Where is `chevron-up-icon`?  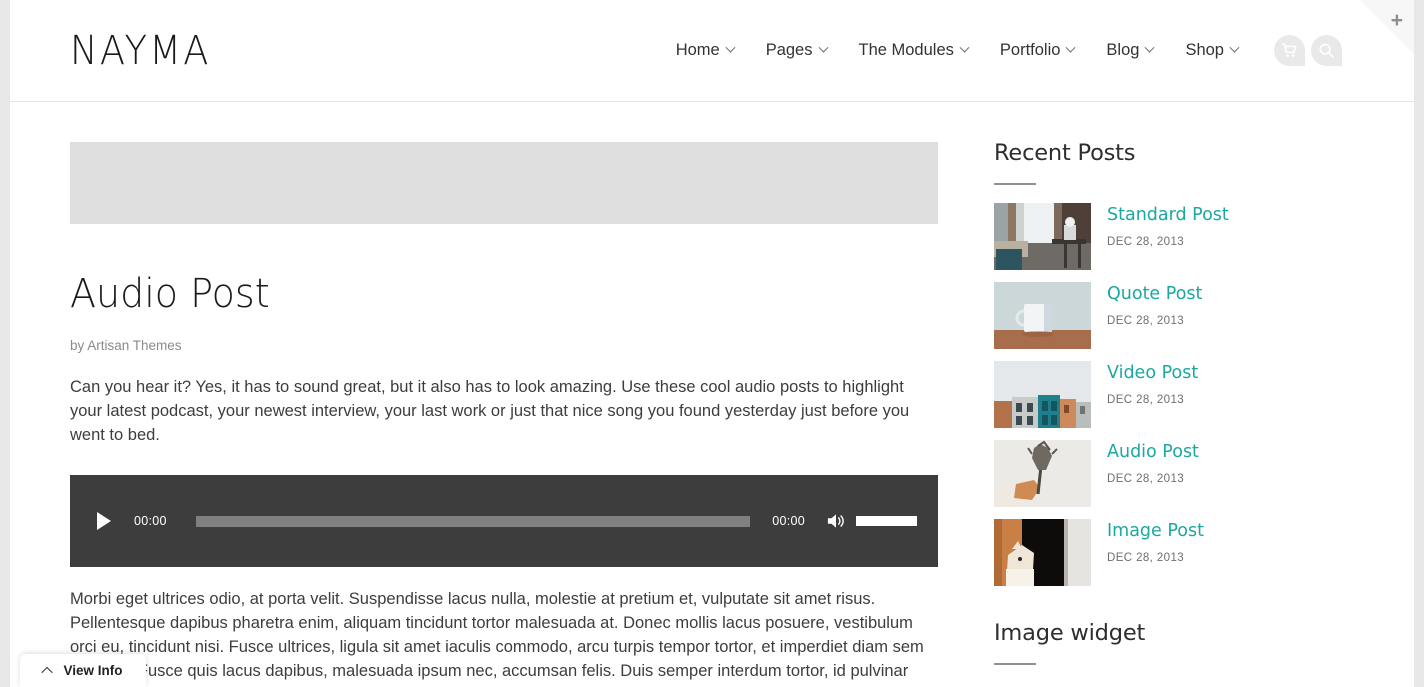 chevron-up-icon is located at coordinates (47, 672).